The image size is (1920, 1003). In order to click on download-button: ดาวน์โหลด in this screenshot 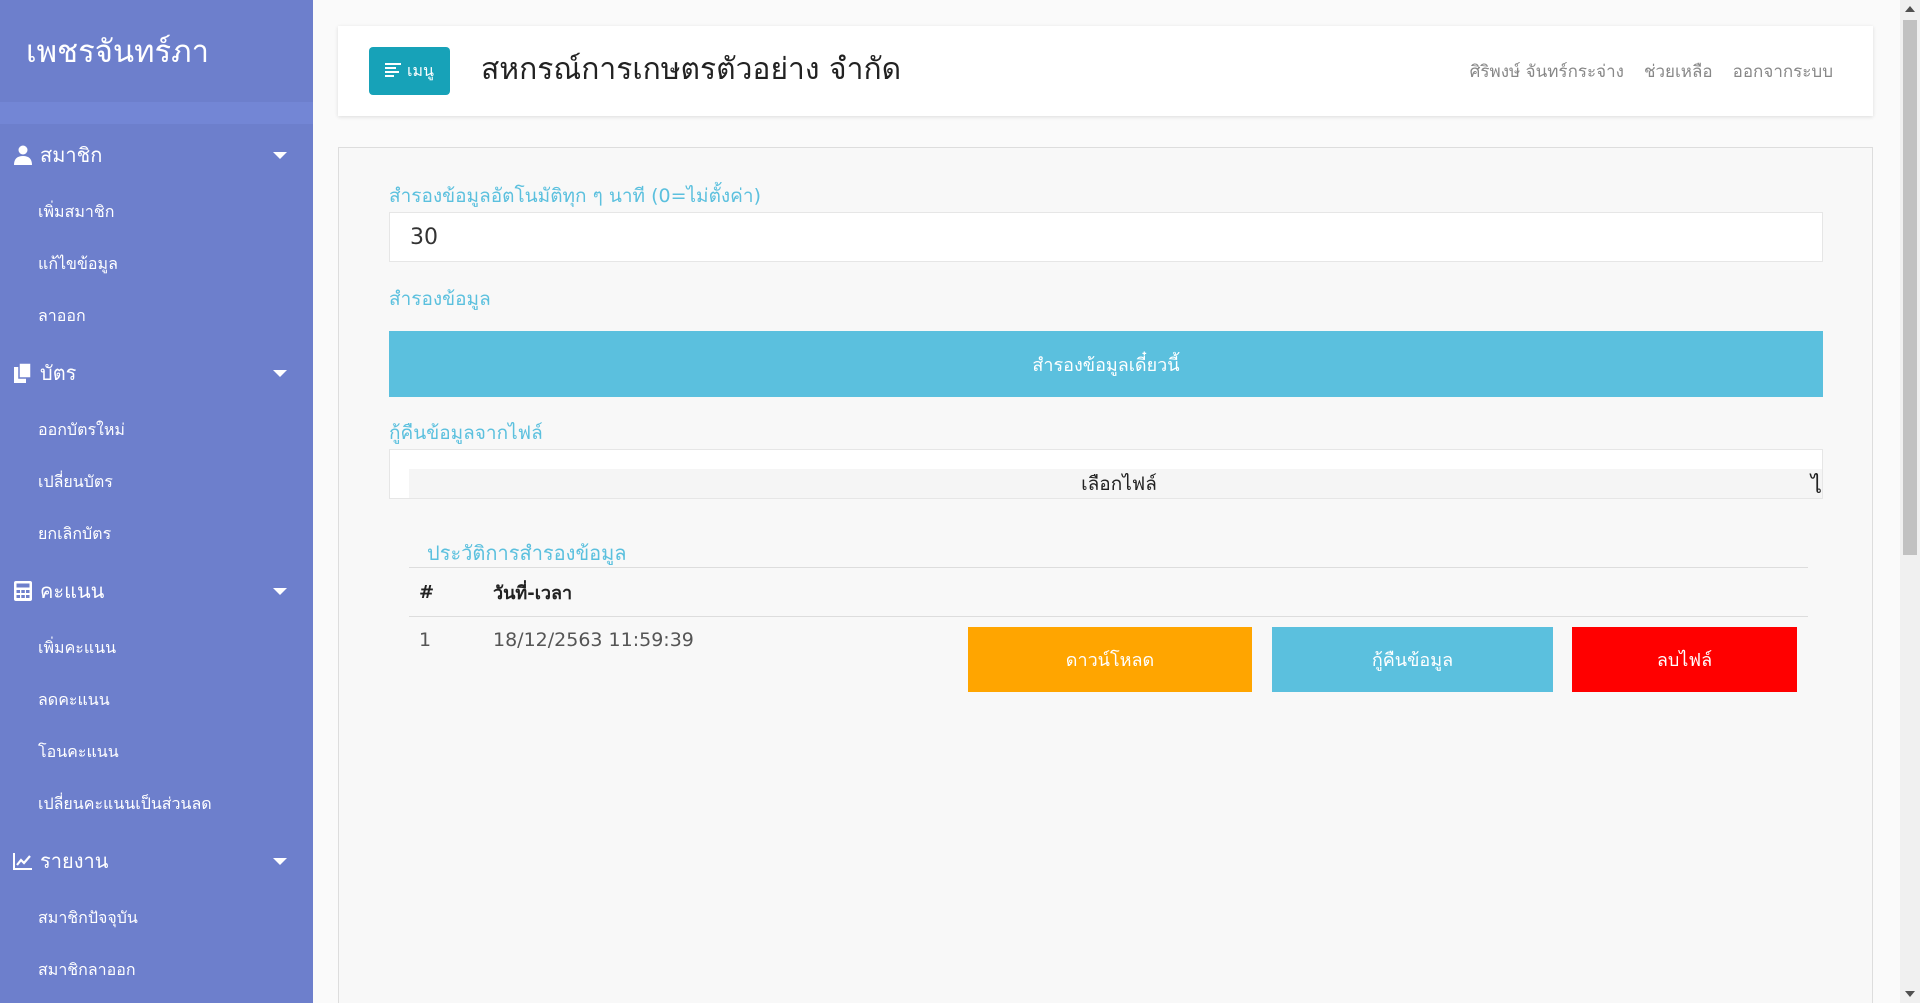, I will do `click(1110, 659)`.